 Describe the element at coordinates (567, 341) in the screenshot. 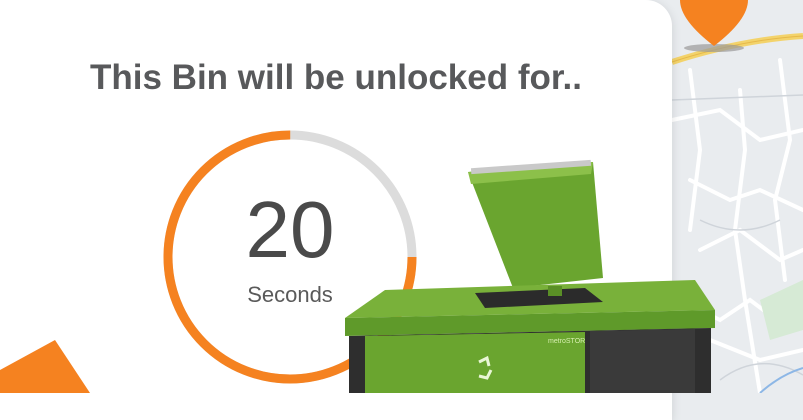

I see `bin-brand-label: metroSTOR` at that location.